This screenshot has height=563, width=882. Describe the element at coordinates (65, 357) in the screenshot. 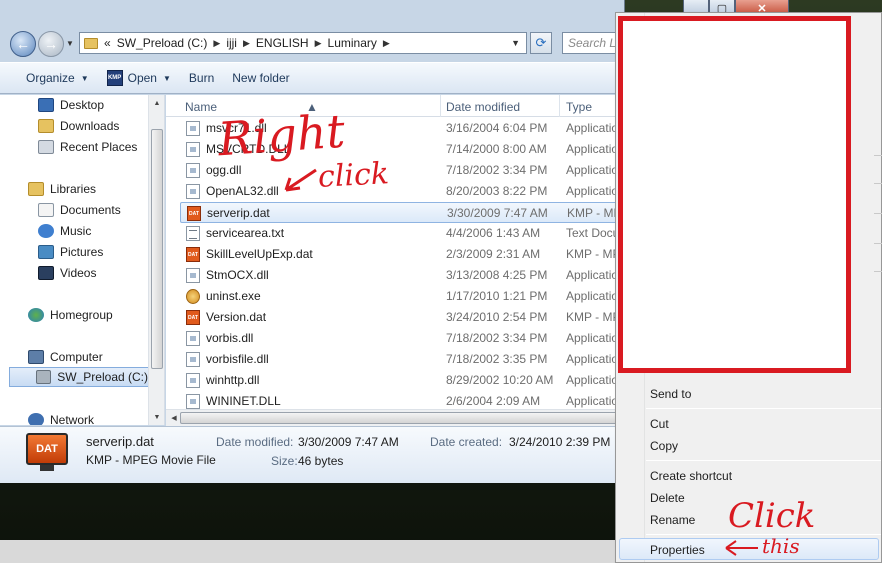

I see `nav-item-computer: Computer` at that location.